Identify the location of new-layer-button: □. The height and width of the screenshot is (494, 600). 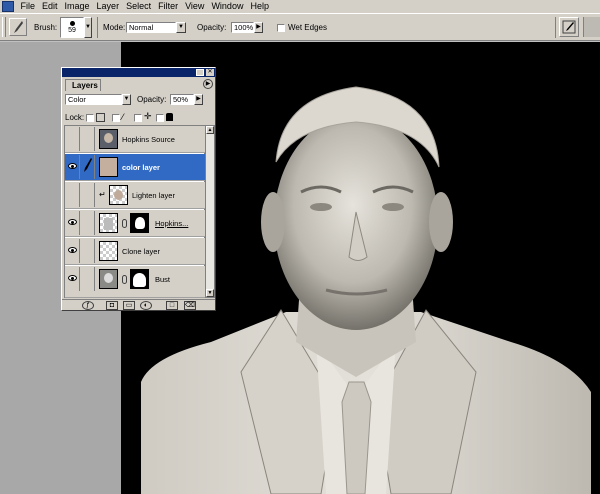
(172, 305).